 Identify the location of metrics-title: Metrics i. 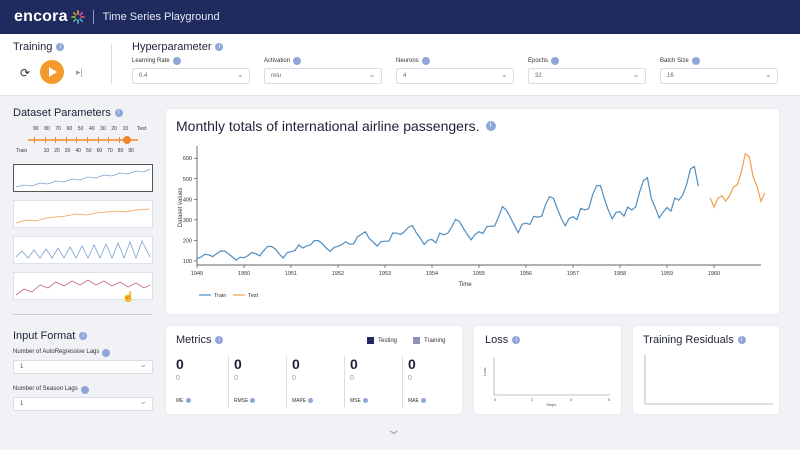
(200, 340).